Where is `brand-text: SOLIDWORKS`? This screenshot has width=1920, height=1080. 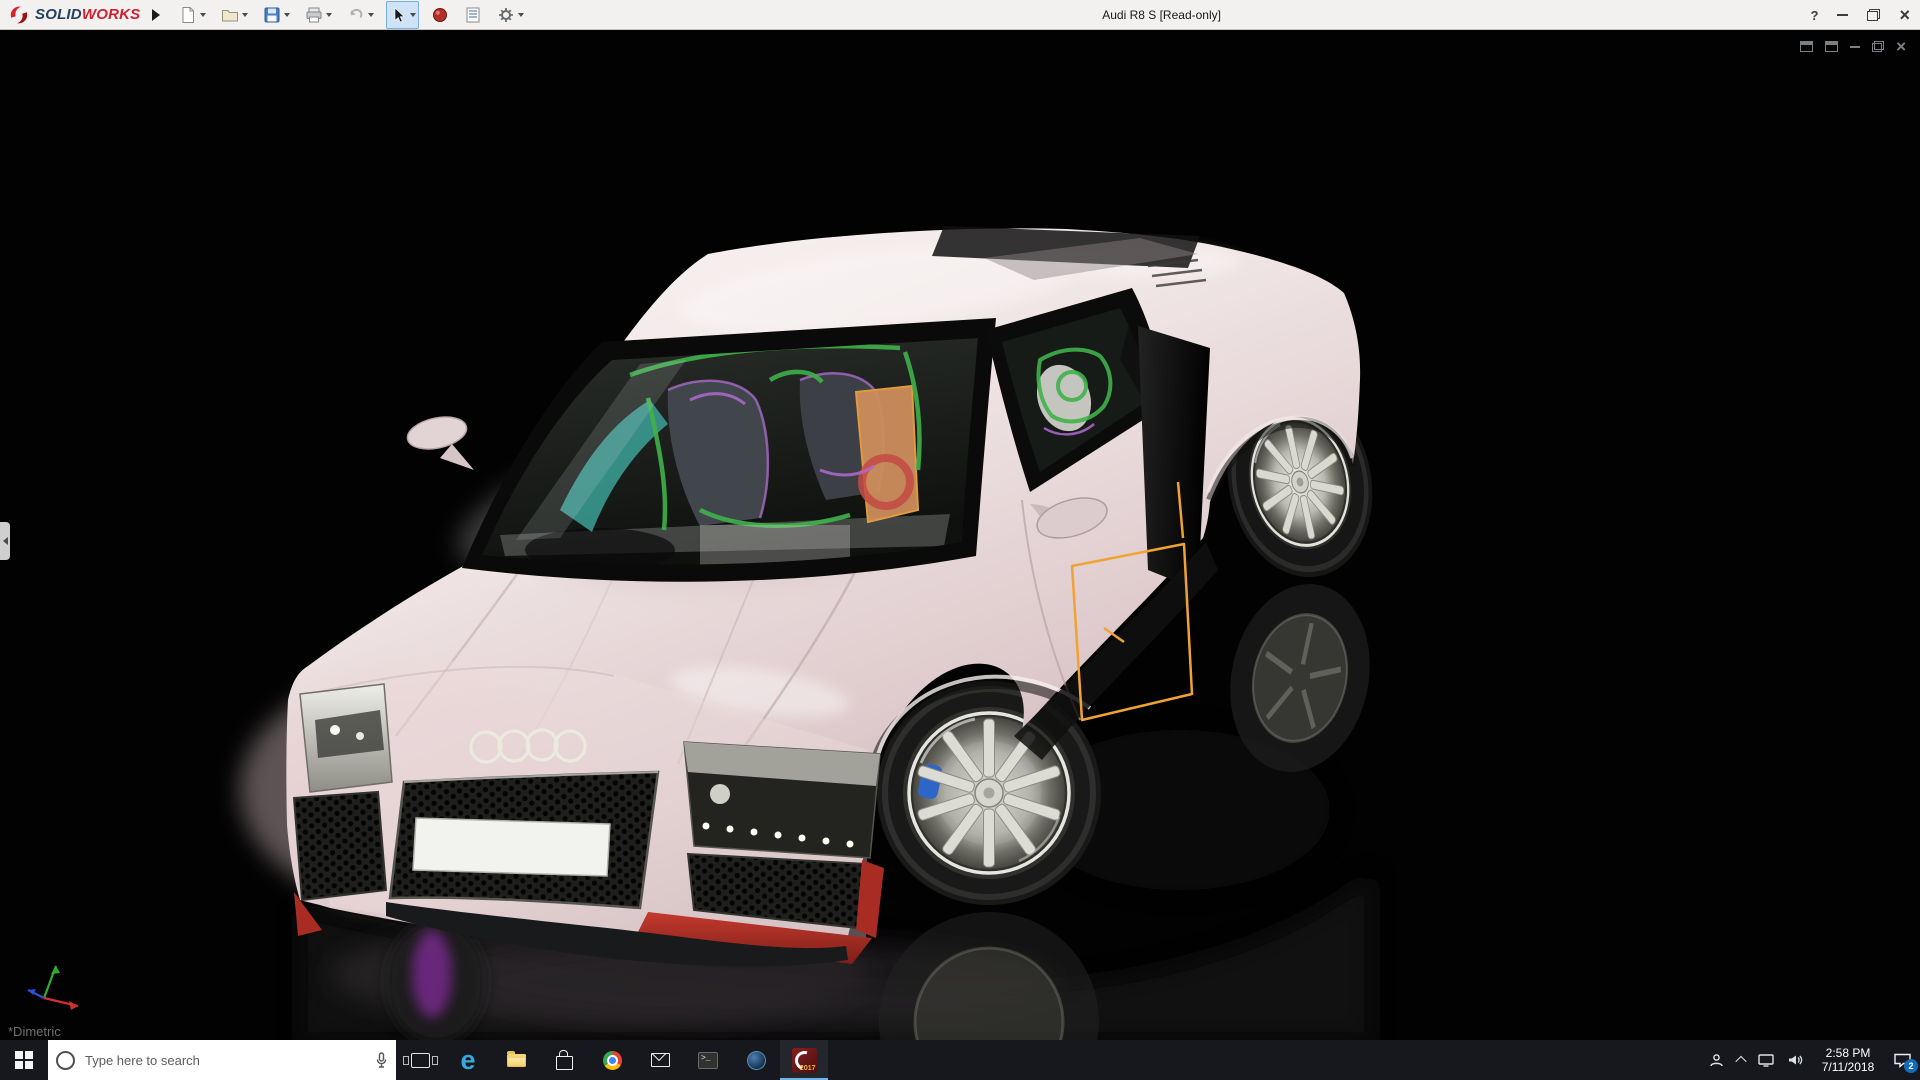 brand-text: SOLIDWORKS is located at coordinates (87, 14).